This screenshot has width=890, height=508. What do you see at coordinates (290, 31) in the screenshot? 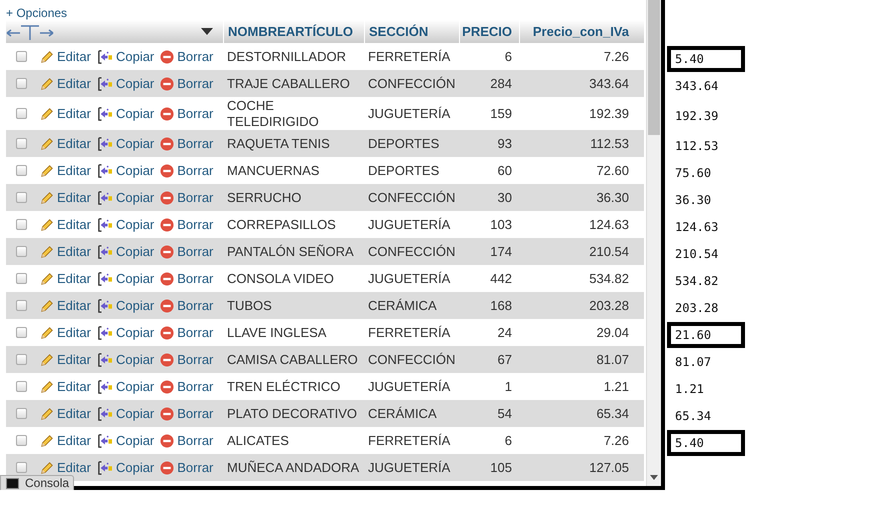
I see `column-header: NOMBREARTÍCULO` at bounding box center [290, 31].